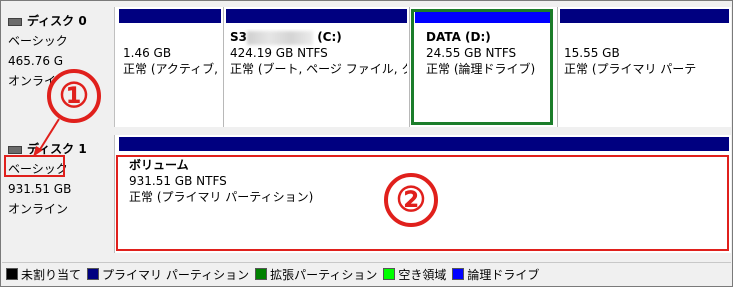 The height and width of the screenshot is (288, 733). I want to click on extended-partition-swatch-icon, so click(261, 274).